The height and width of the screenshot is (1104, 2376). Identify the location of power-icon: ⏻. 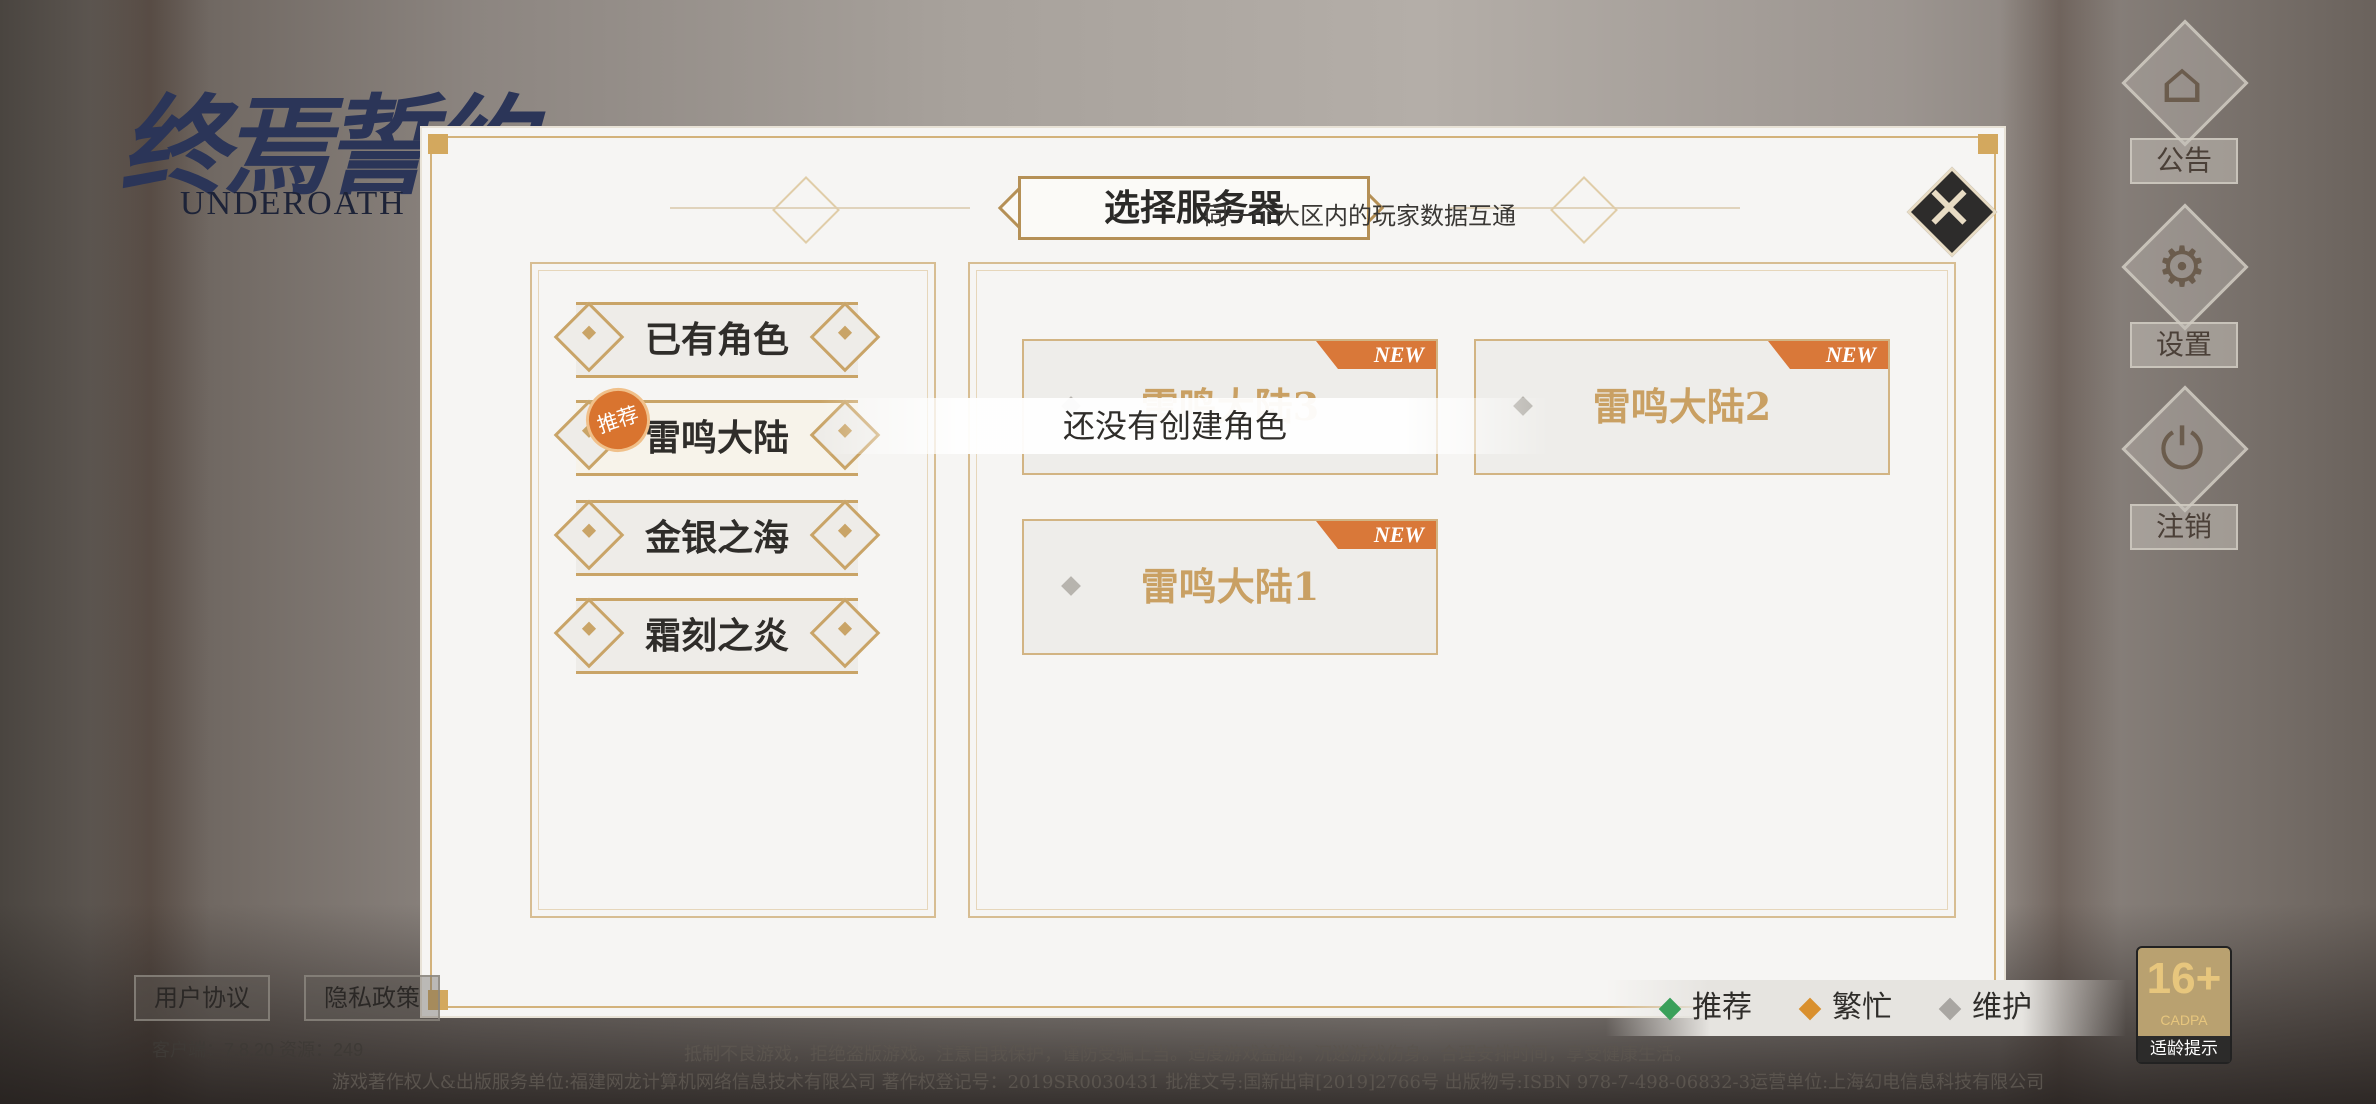
(2182, 449).